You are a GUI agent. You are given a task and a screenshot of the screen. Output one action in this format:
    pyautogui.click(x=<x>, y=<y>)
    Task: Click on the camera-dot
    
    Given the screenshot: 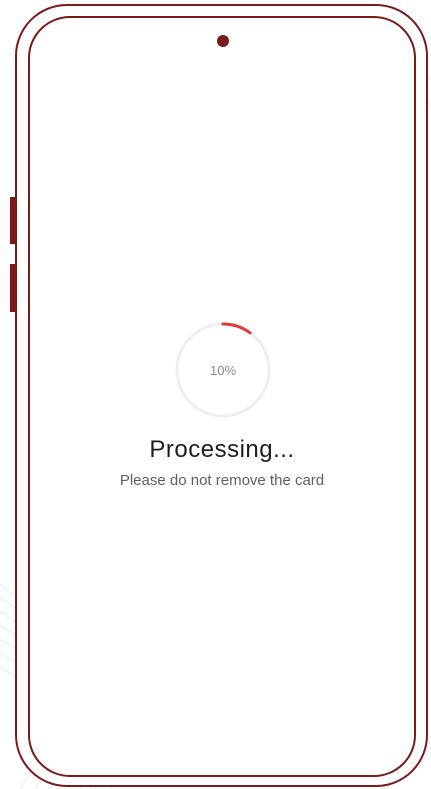 What is the action you would take?
    pyautogui.click(x=223, y=41)
    